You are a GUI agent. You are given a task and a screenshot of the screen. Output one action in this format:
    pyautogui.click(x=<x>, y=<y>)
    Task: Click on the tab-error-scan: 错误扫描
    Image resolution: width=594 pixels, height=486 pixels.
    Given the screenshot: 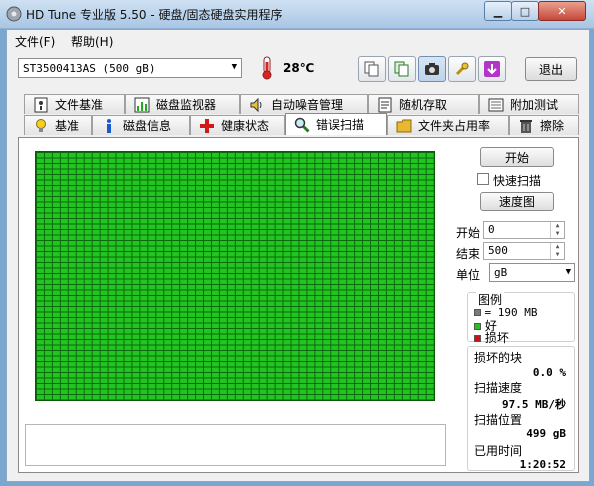 What is the action you would take?
    pyautogui.click(x=336, y=124)
    